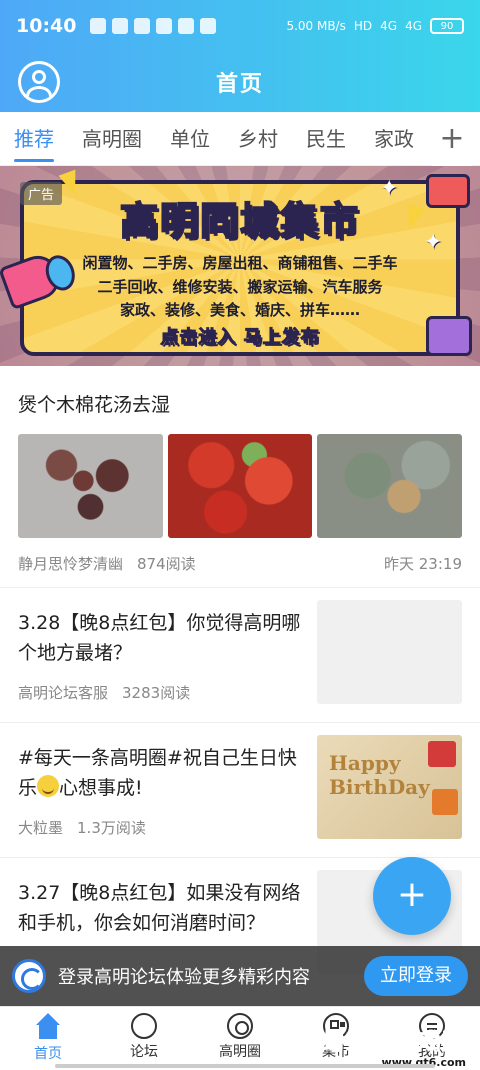 Image resolution: width=480 pixels, height=1070 pixels. What do you see at coordinates (316, 26) in the screenshot?
I see `net-speed: 5.00 MB/s` at bounding box center [316, 26].